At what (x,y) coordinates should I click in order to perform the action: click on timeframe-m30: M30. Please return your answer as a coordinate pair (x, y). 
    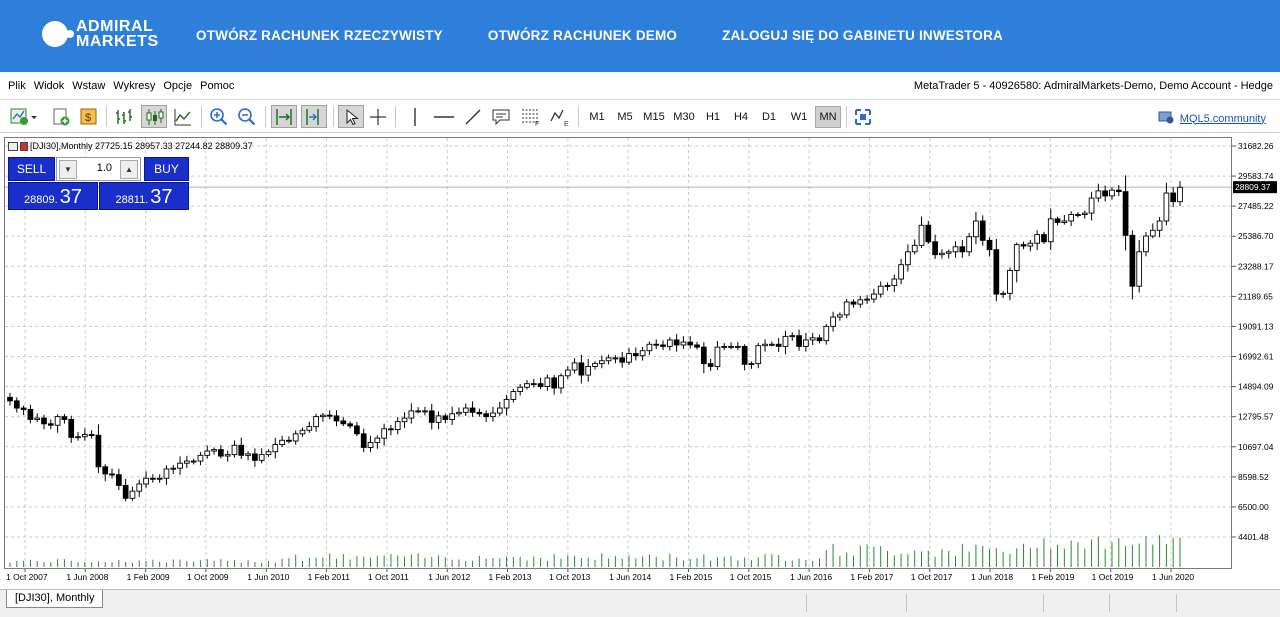
    Looking at the image, I should click on (684, 117).